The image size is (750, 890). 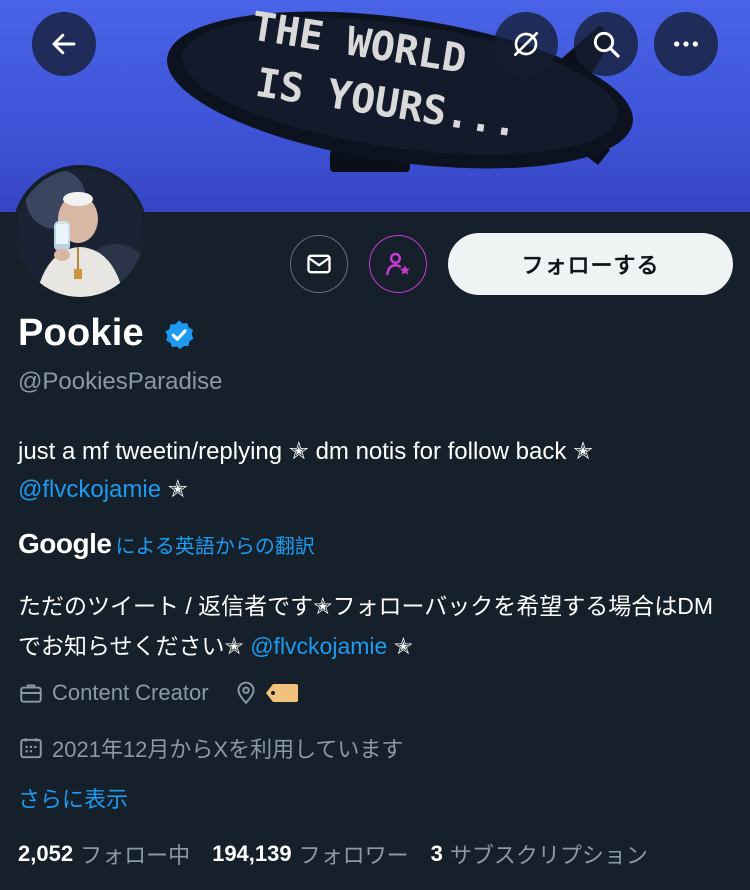 I want to click on bio-text-end: ✭, so click(x=177, y=489).